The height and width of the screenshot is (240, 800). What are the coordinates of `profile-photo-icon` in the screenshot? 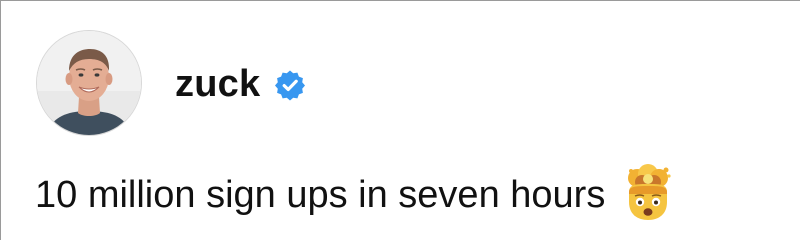 It's located at (89, 83).